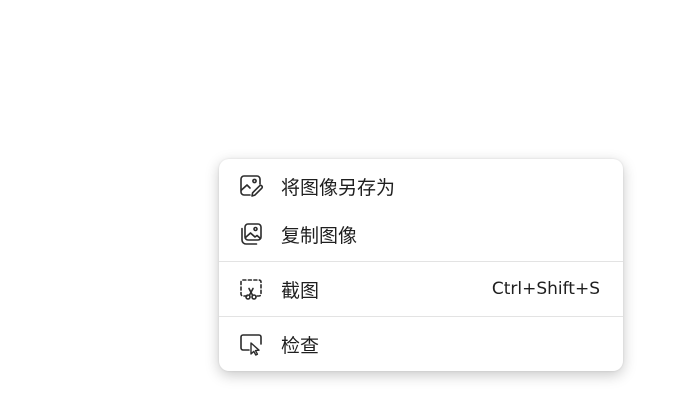  Describe the element at coordinates (300, 290) in the screenshot. I see `menu-item-label: 截图` at that location.